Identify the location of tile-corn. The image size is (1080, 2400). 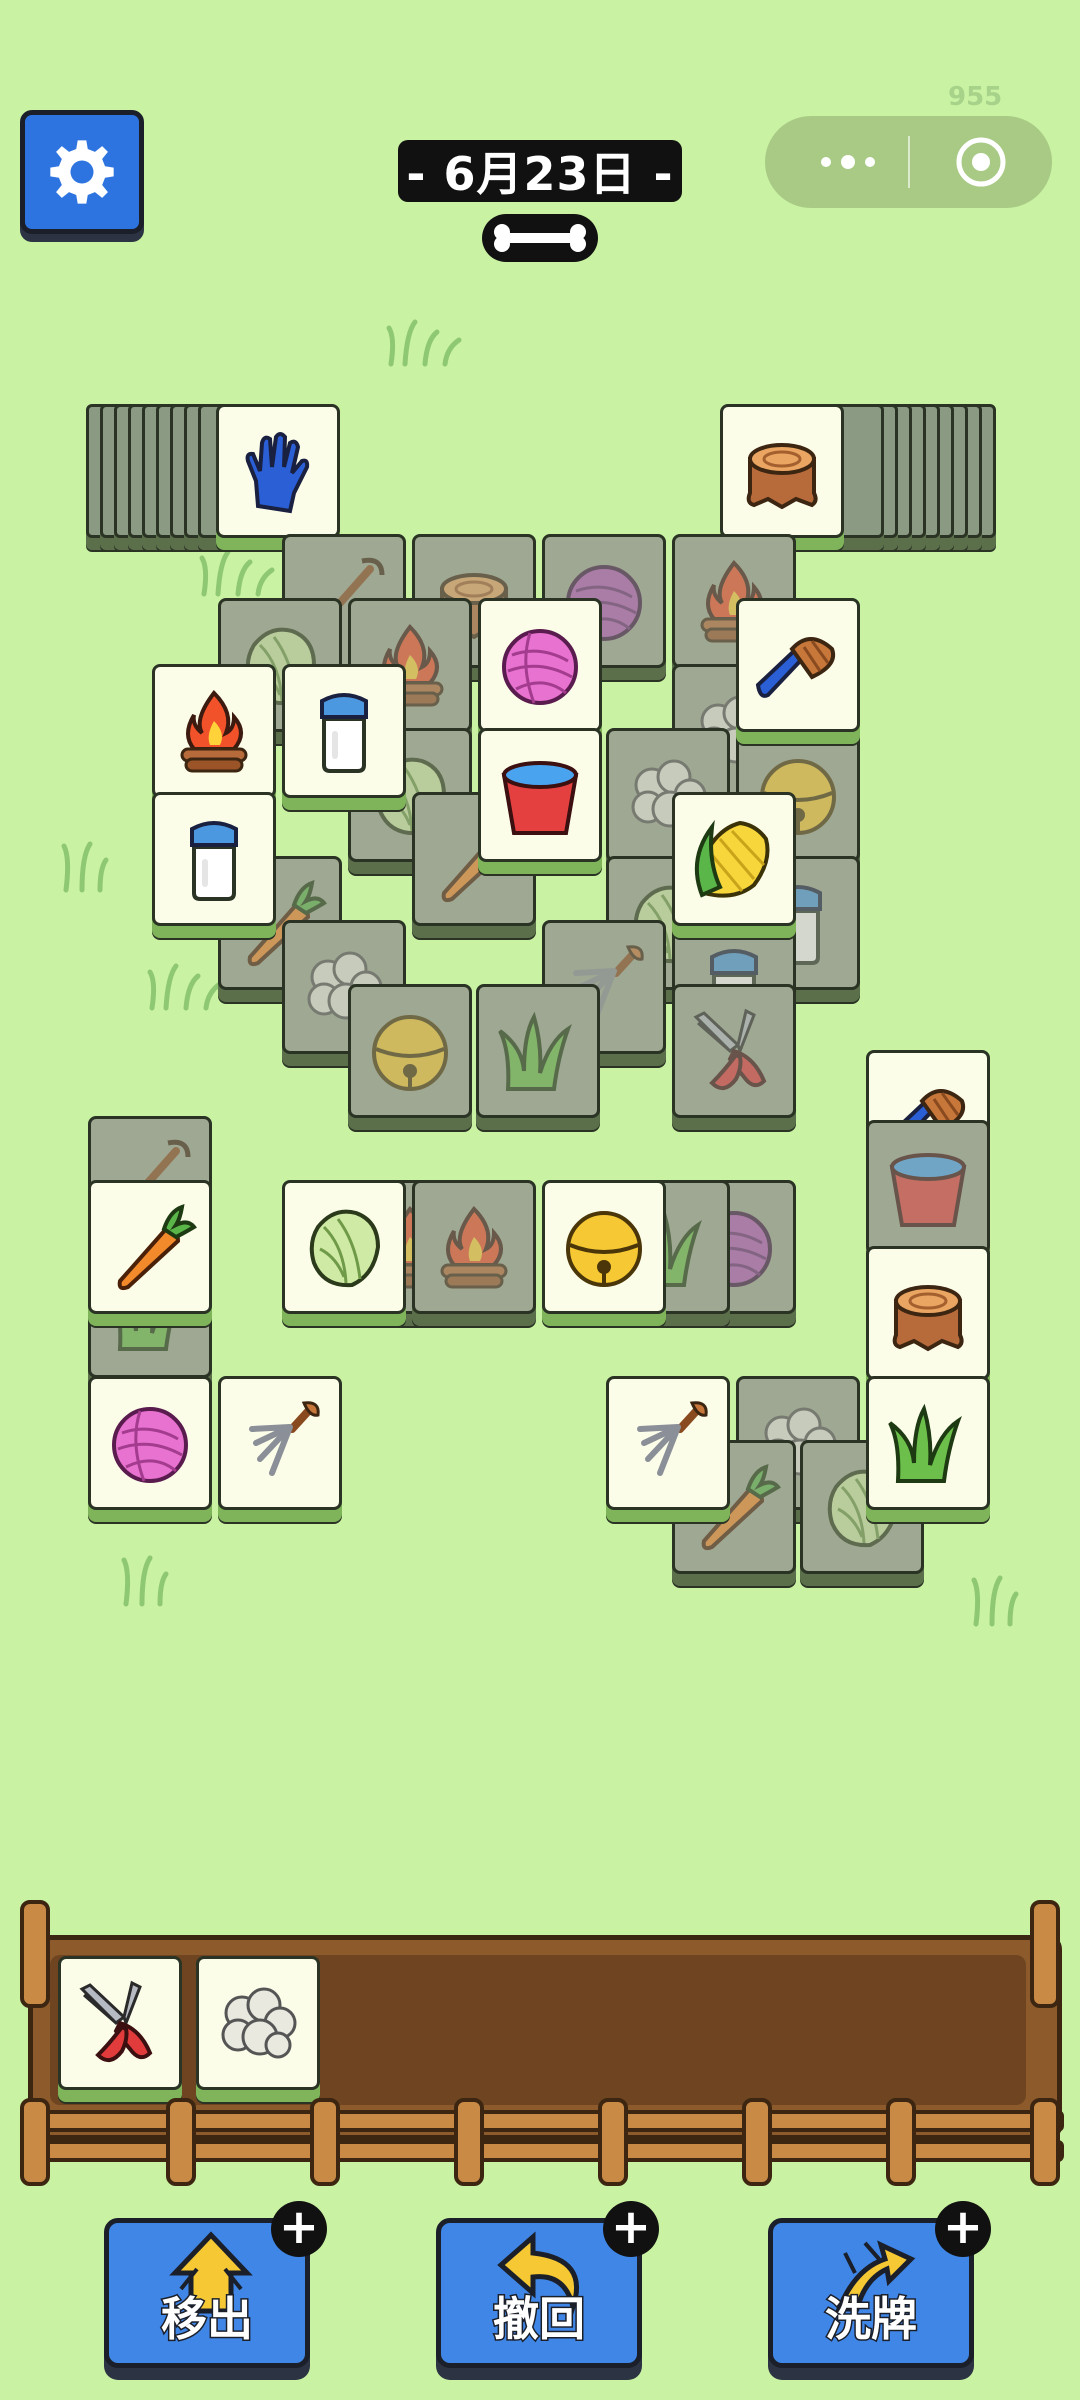
(734, 859).